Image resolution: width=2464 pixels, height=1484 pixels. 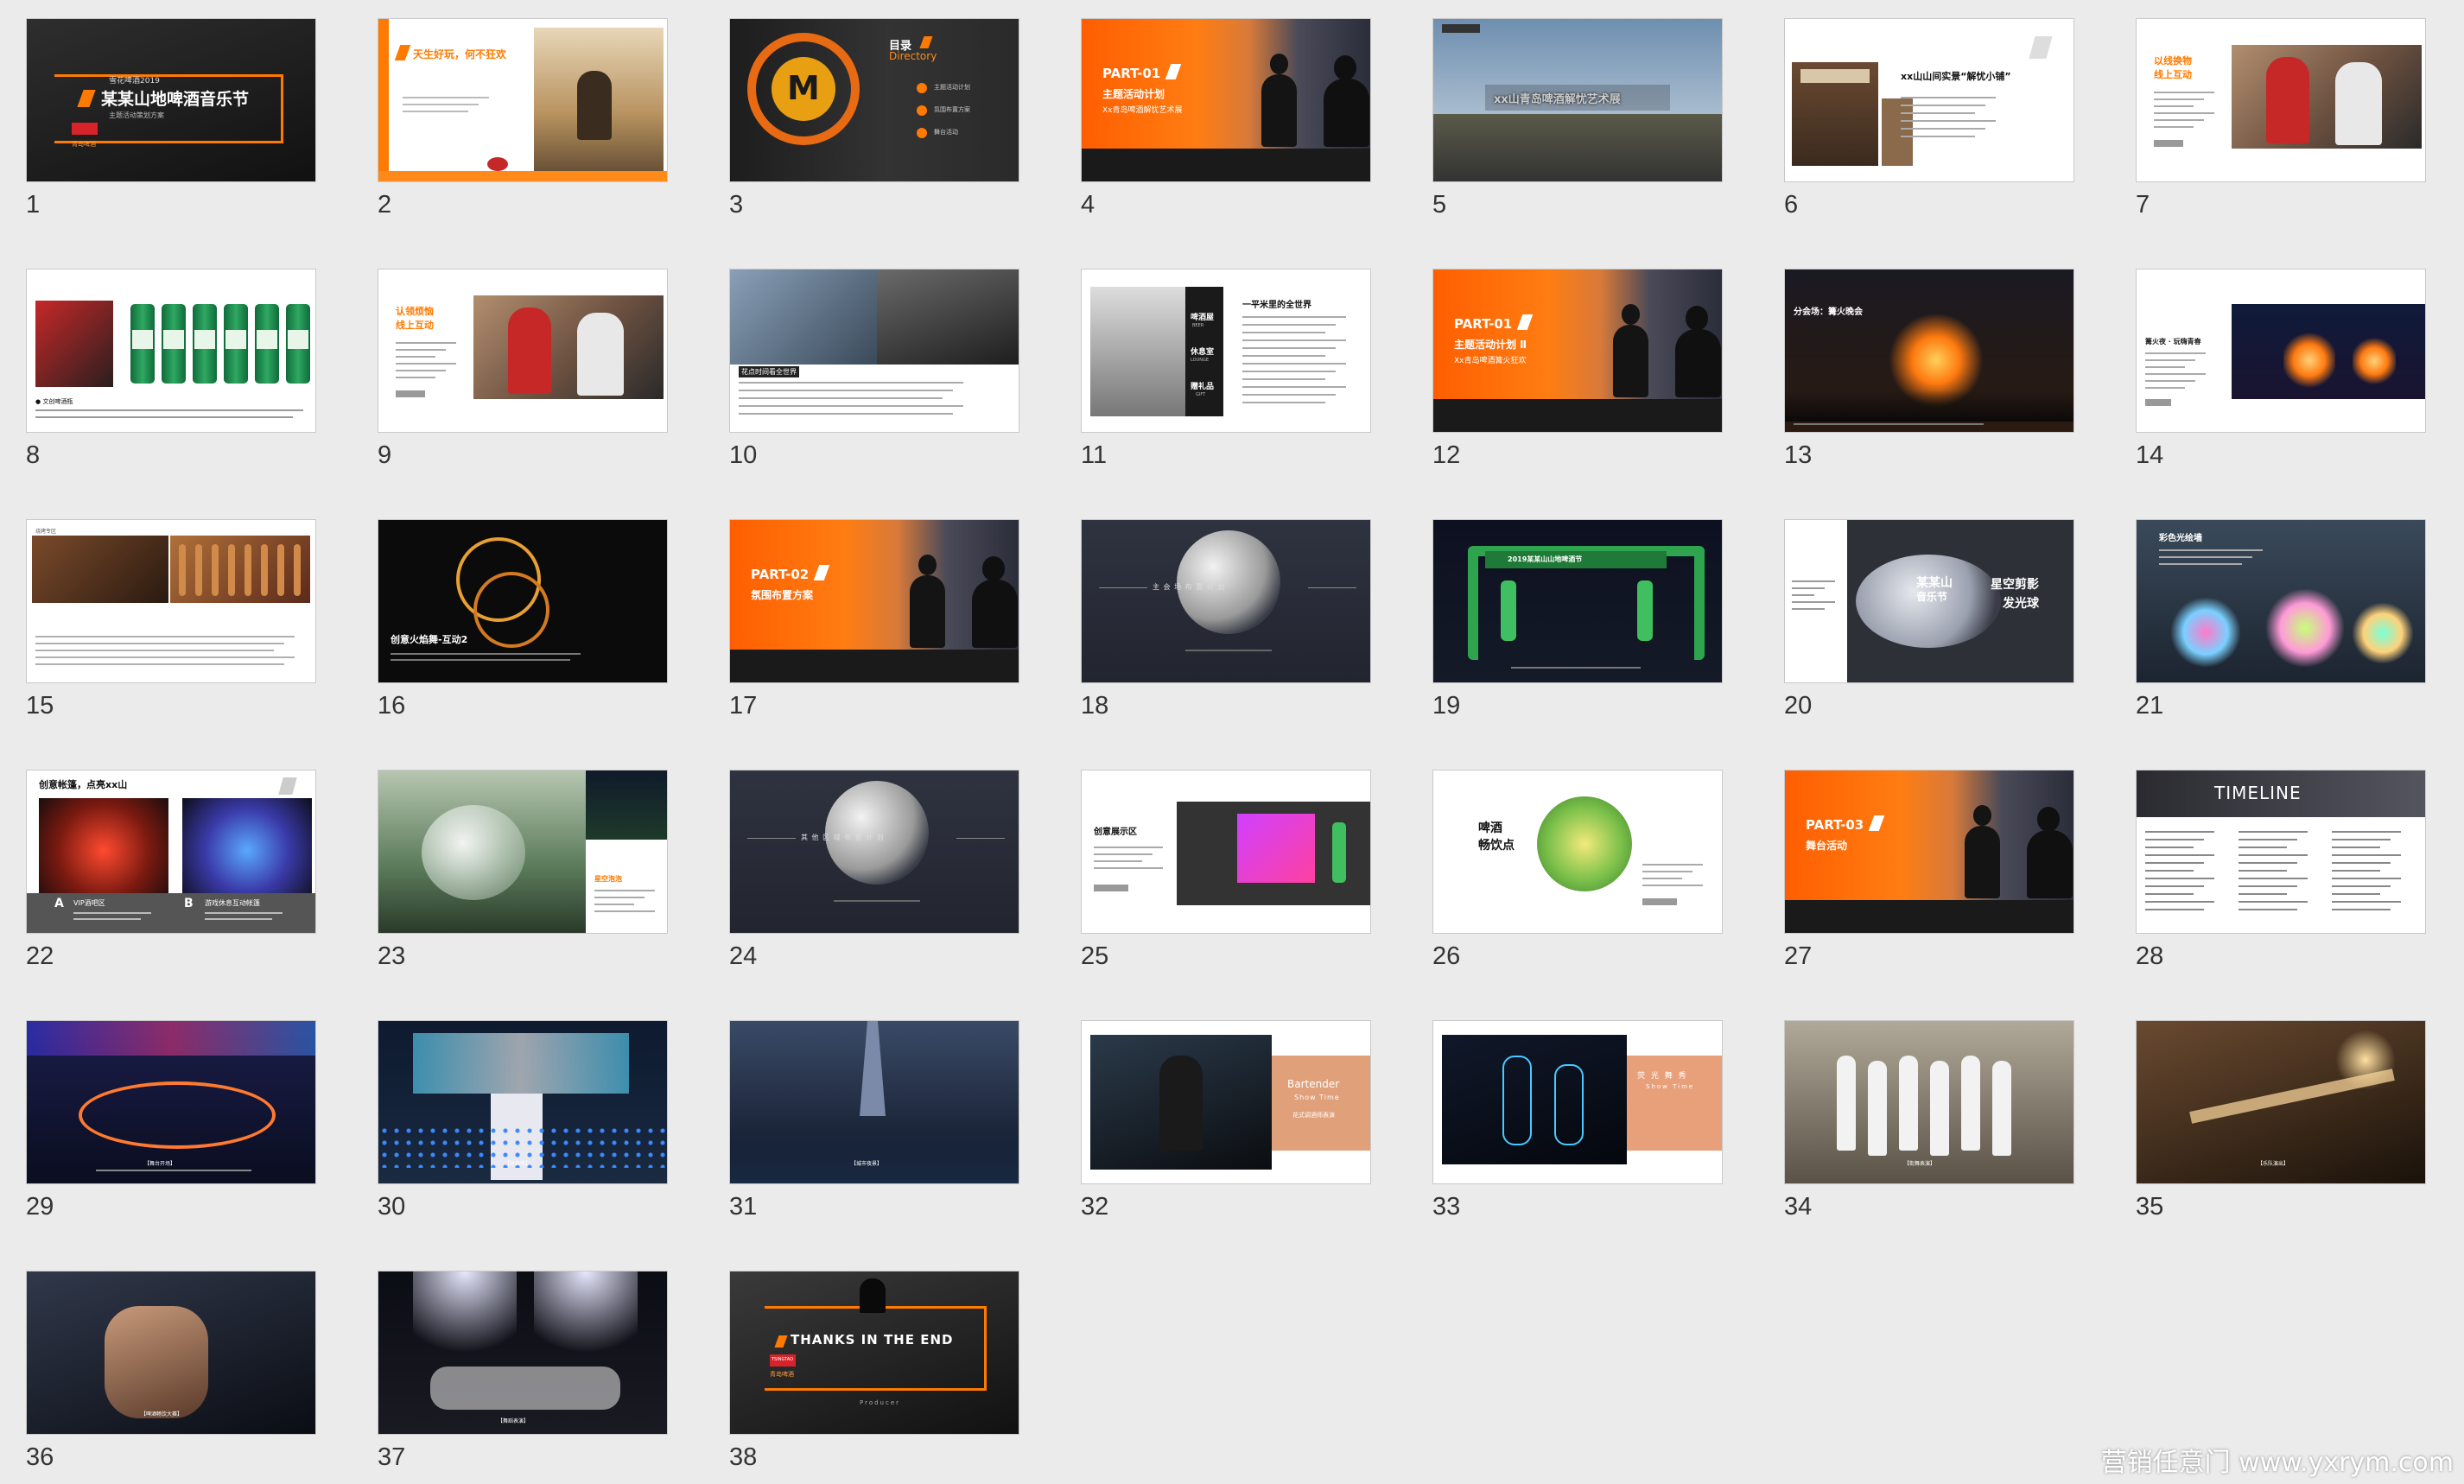 I want to click on slide-preview: Bartender Show Time 花式调酒师表演, so click(x=1226, y=1102).